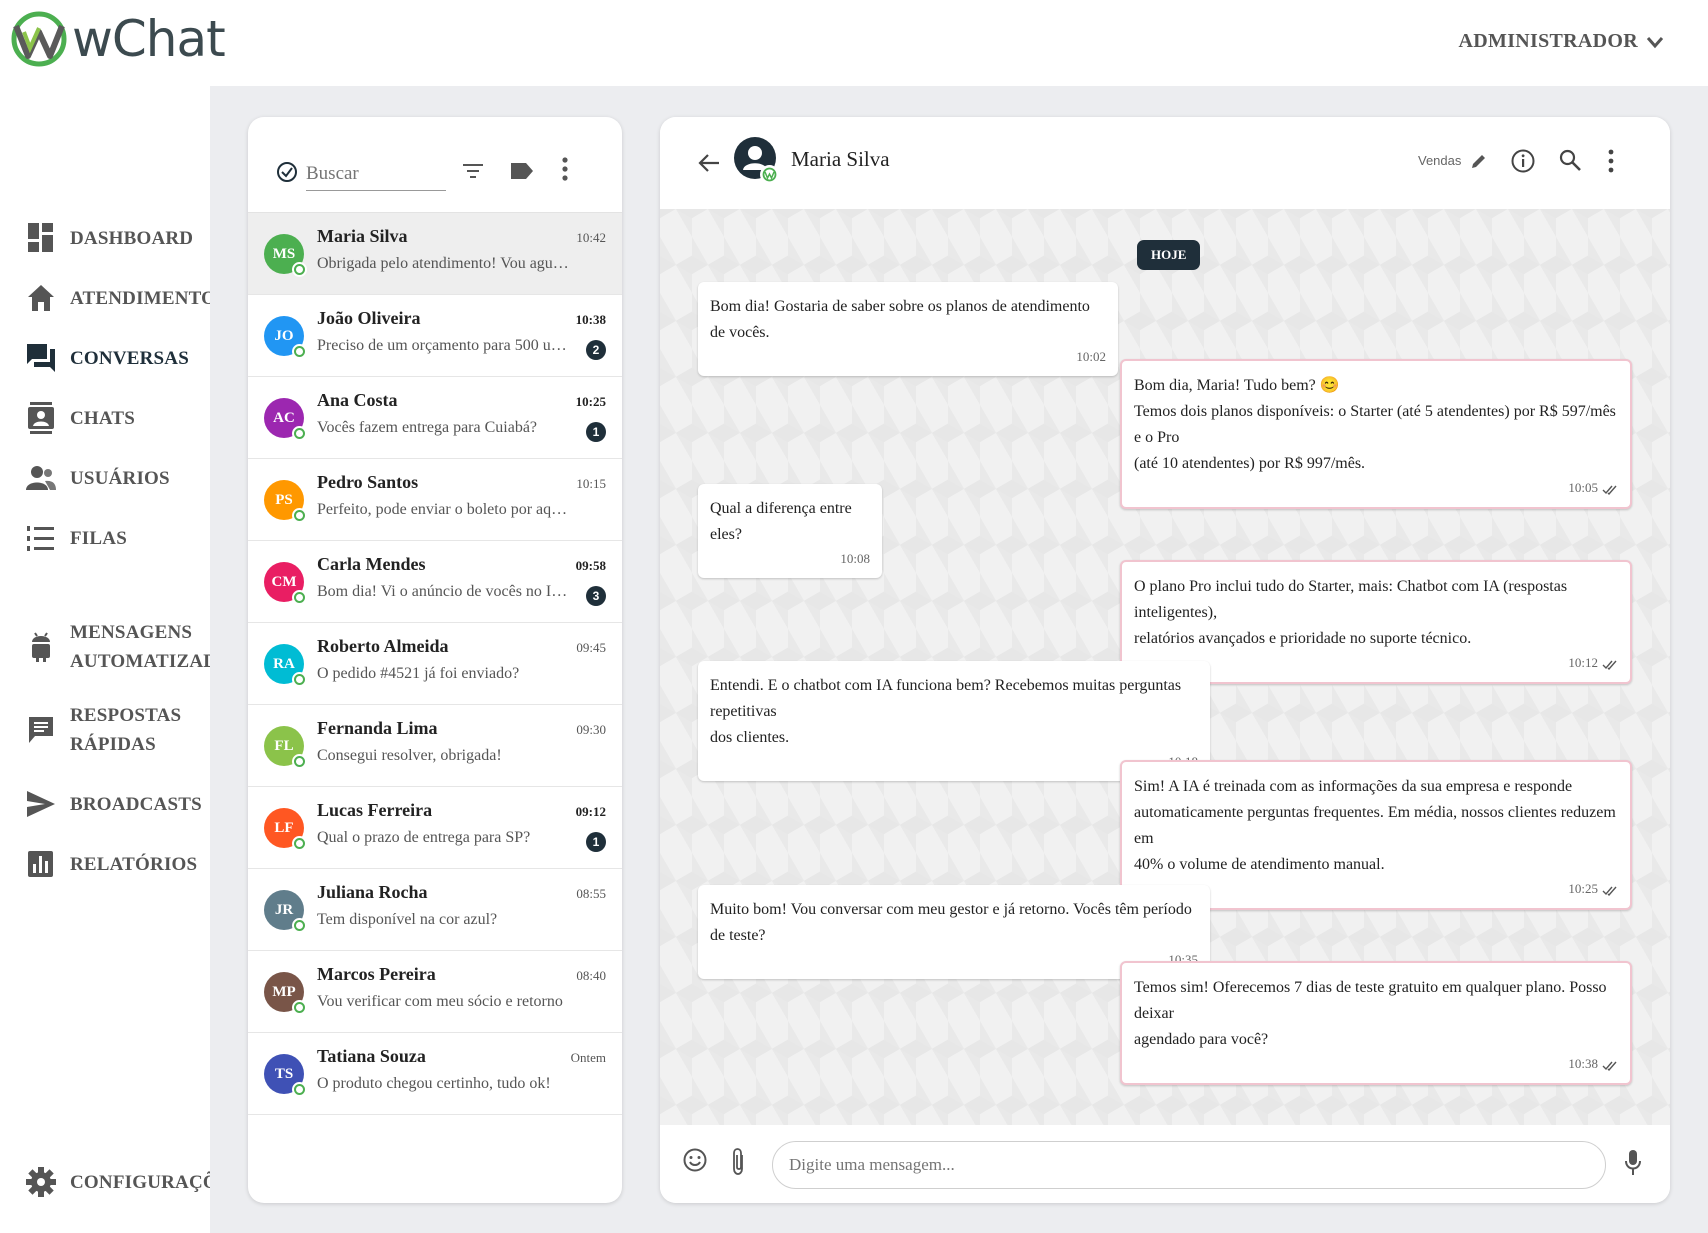 This screenshot has height=1233, width=1708. Describe the element at coordinates (1091, 356) in the screenshot. I see `message-time: 10:02` at that location.